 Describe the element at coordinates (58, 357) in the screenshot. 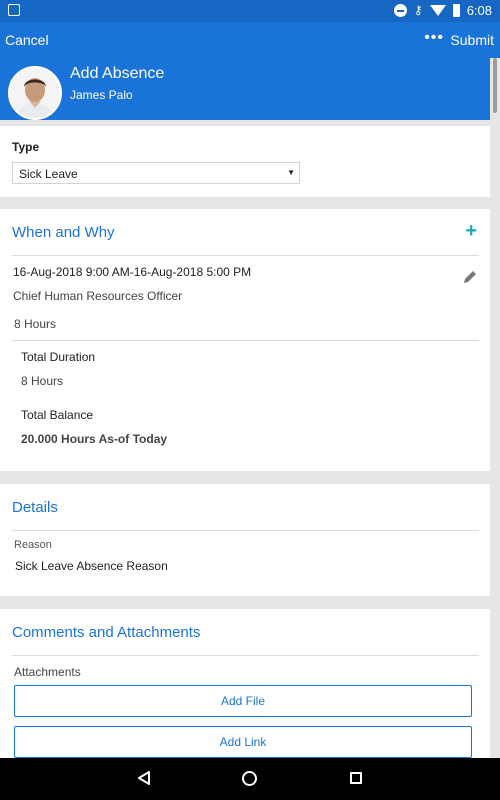

I see `total-duration-label: Total Duration` at that location.